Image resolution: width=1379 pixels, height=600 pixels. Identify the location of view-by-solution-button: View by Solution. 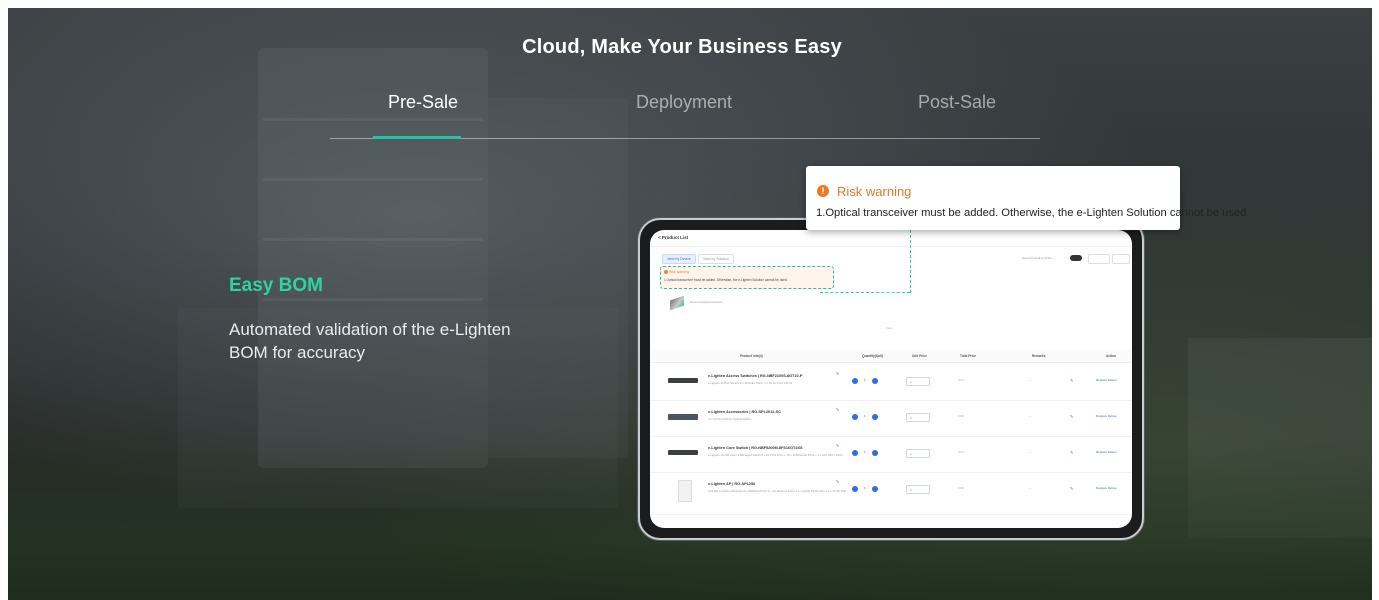
(716, 259).